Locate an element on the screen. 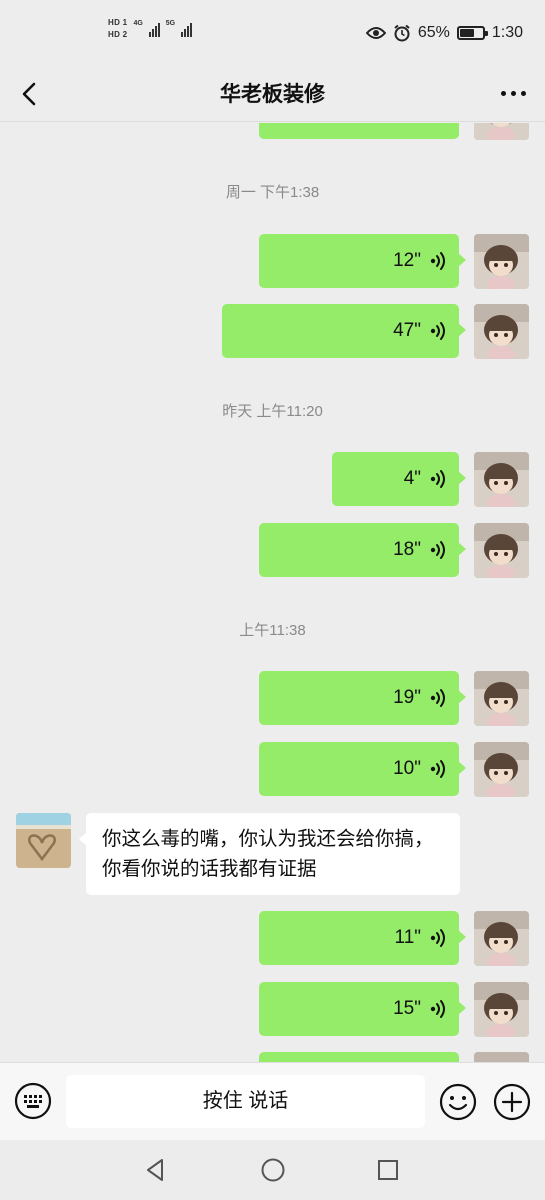  timestamp: 昨天 上午11:20 is located at coordinates (272, 411).